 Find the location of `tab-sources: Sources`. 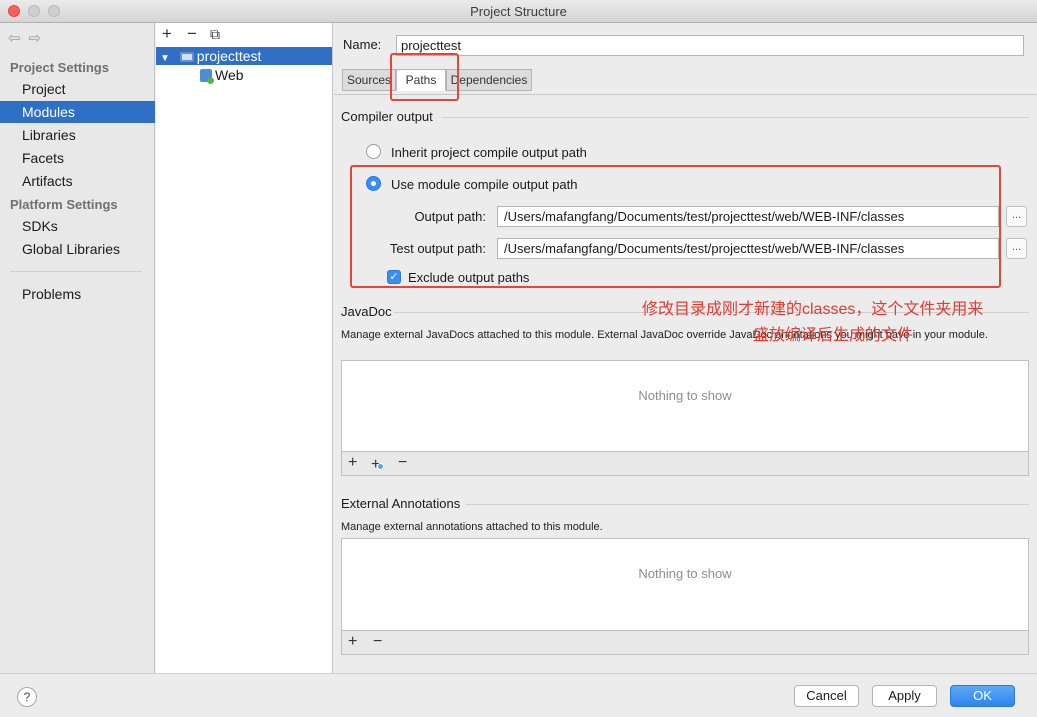

tab-sources: Sources is located at coordinates (369, 80).